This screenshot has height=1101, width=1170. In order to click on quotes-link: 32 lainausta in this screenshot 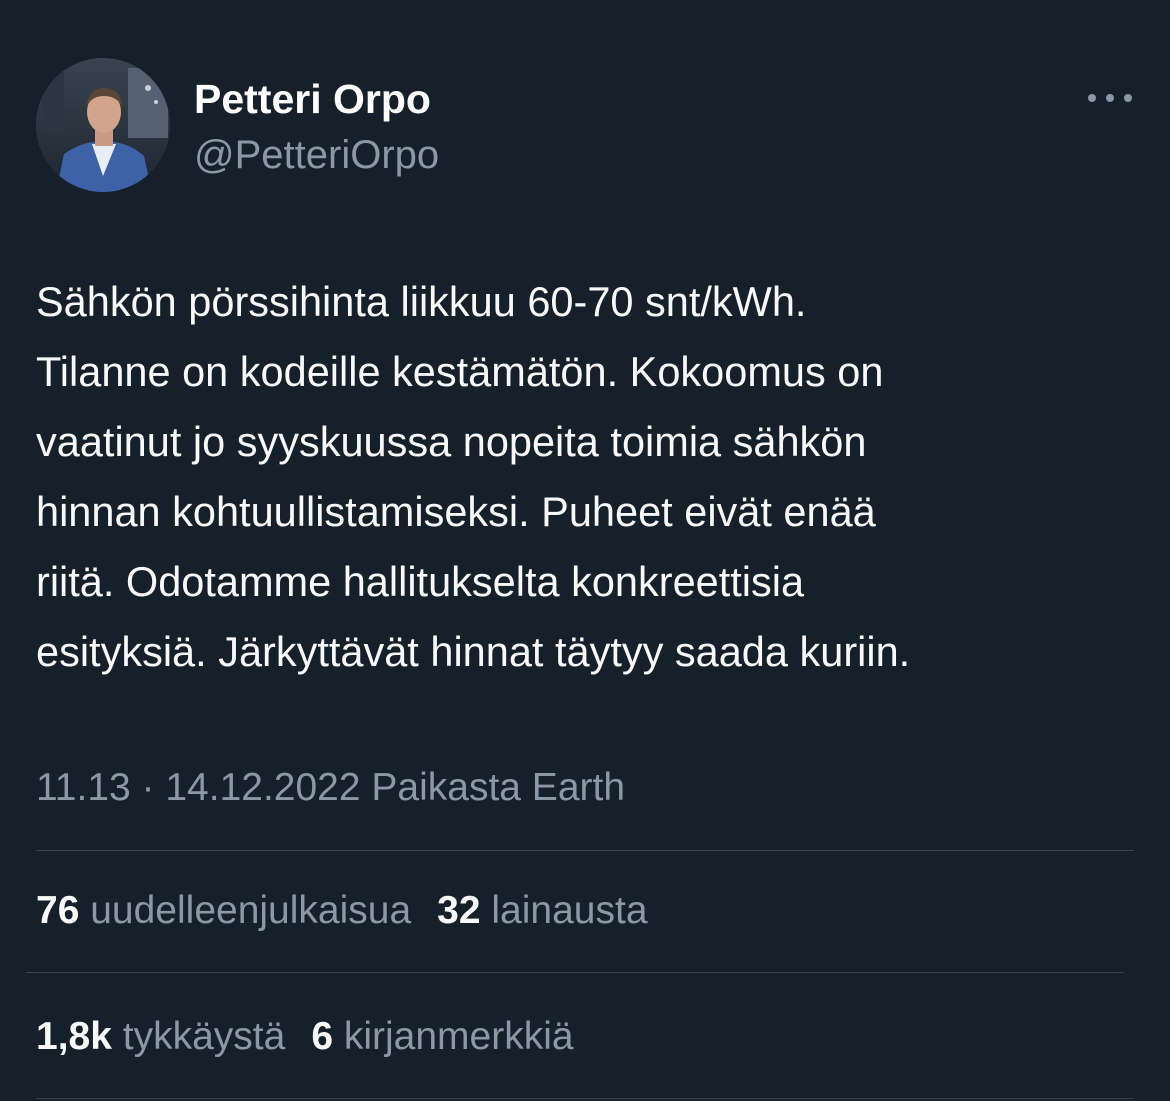, I will do `click(542, 910)`.